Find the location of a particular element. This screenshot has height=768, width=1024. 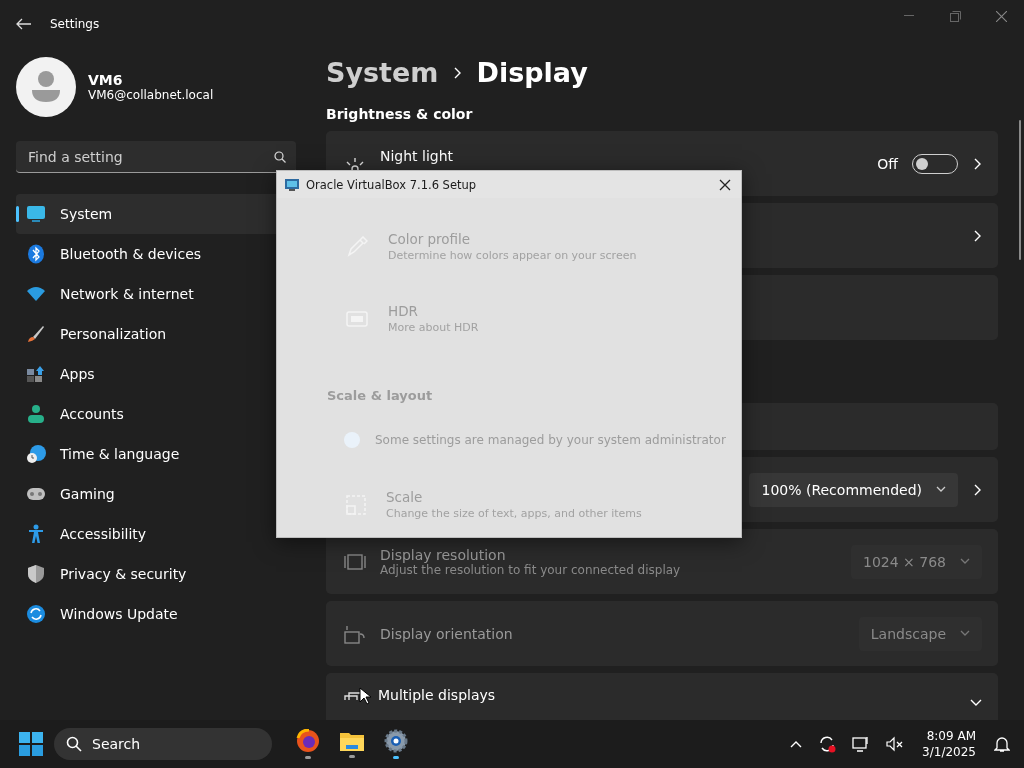

nav-item: Apps is located at coordinates (156, 374).